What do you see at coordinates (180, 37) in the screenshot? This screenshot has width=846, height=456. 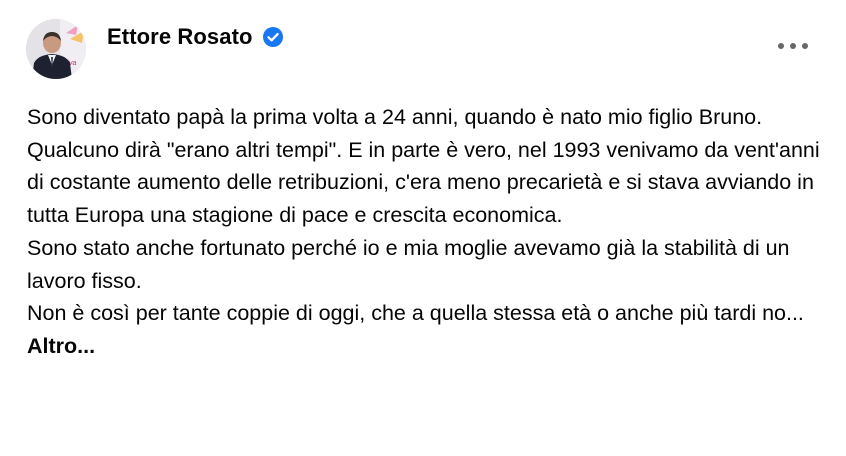 I see `author-name: Ettore Rosato` at bounding box center [180, 37].